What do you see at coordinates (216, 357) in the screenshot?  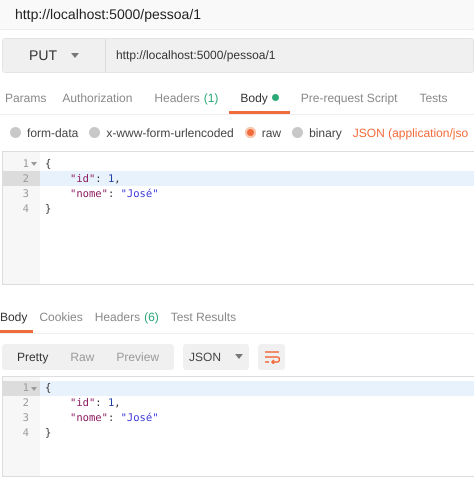 I see `format-dropdown: JSON` at bounding box center [216, 357].